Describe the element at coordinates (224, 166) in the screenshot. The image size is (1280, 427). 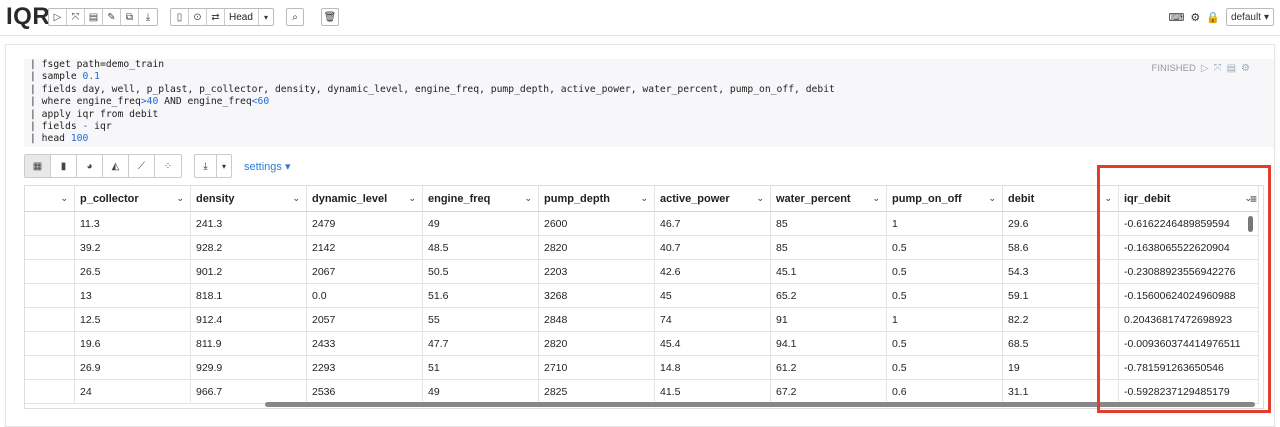
I see `download-caret-icon: ▾` at that location.